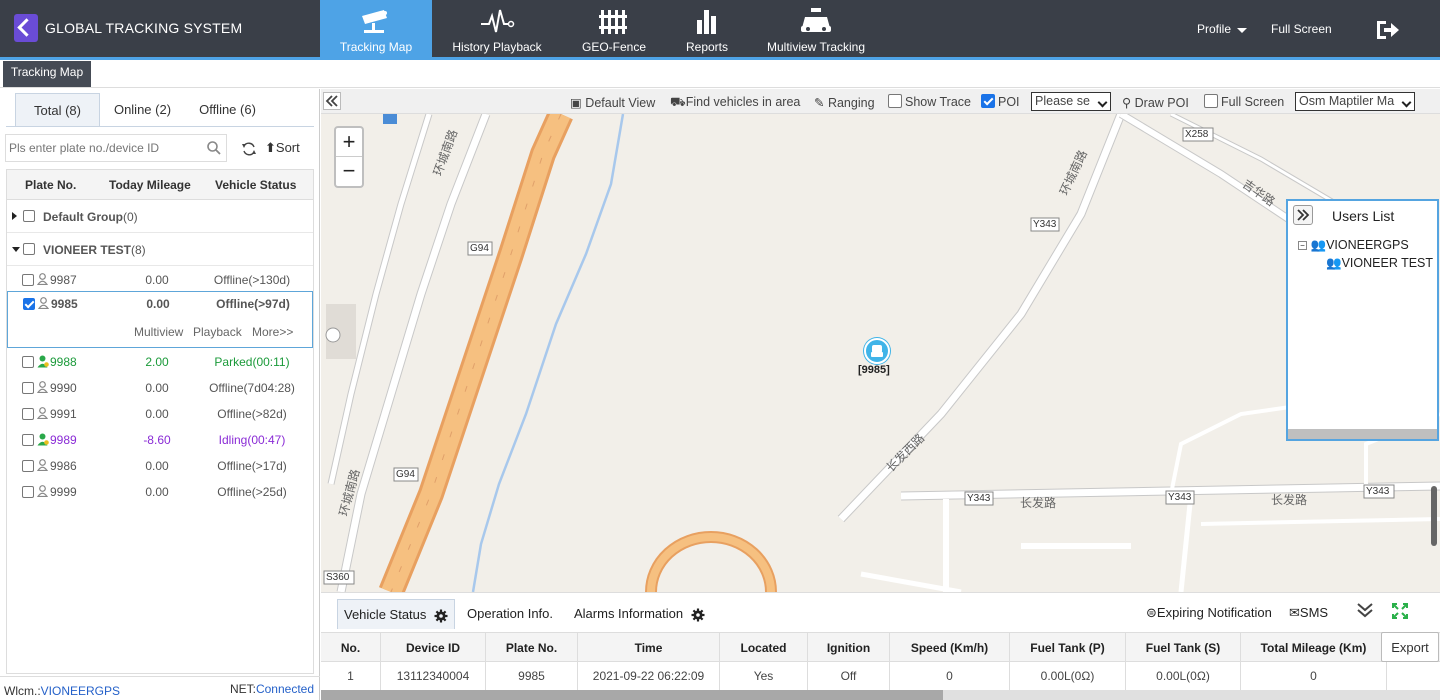 The height and width of the screenshot is (700, 1440). Describe the element at coordinates (874, 370) in the screenshot. I see `vehicle-marker-label: [9985]` at that location.